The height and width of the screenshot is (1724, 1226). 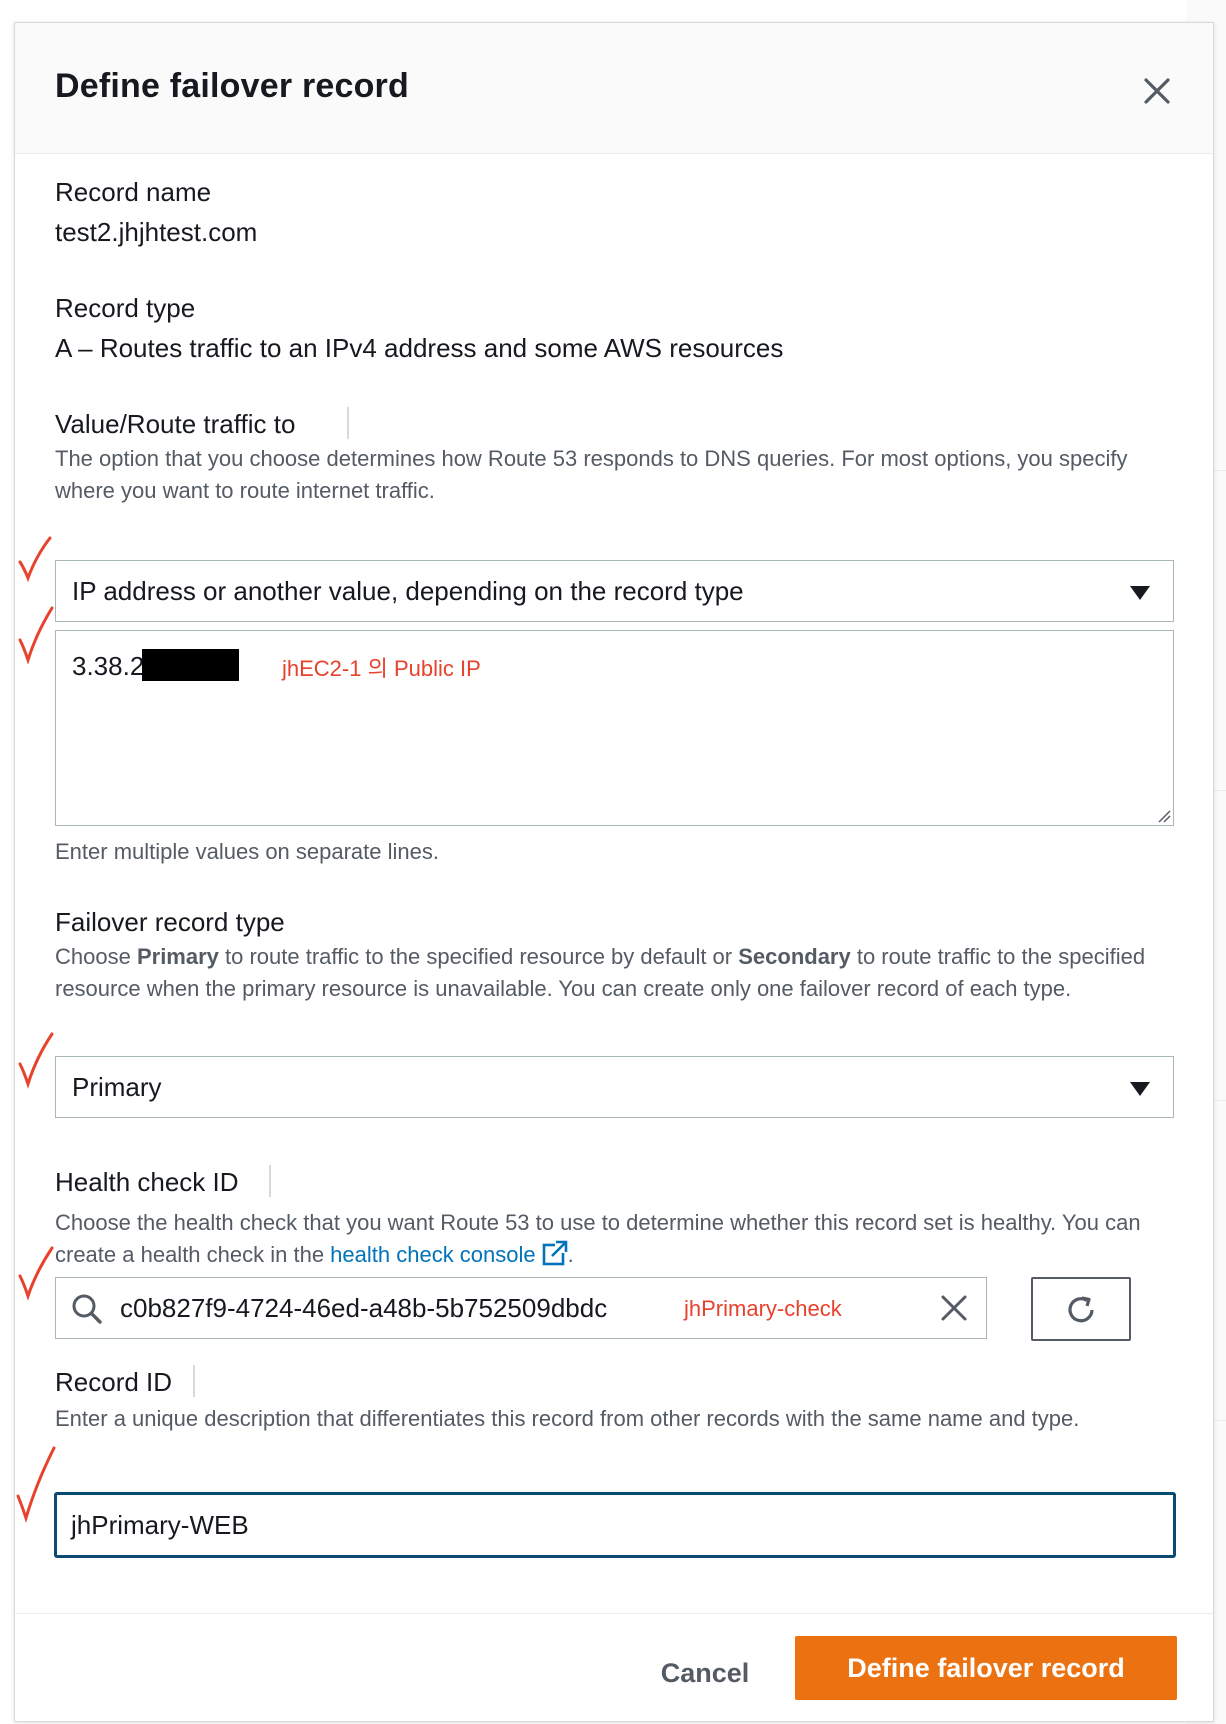 I want to click on failover-type-select: Primary, so click(x=614, y=1087).